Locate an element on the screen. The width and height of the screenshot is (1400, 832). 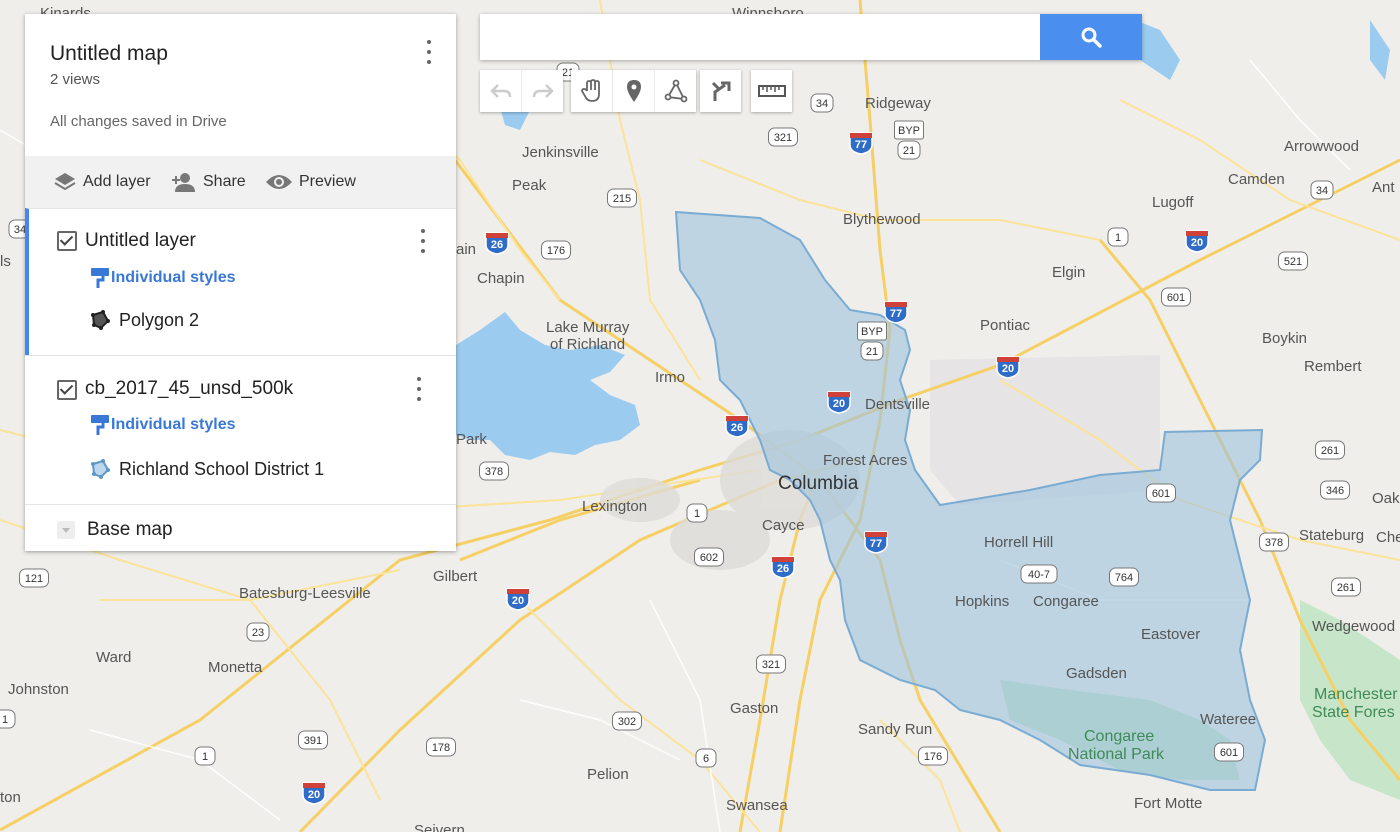
shield-label: 764 is located at coordinates (1124, 578).